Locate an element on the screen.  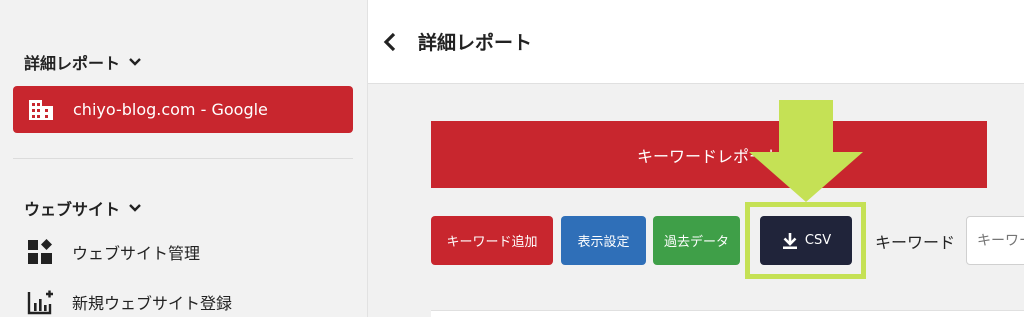
sidebar-item-label: 新規ウェブサイト登録 is located at coordinates (152, 303).